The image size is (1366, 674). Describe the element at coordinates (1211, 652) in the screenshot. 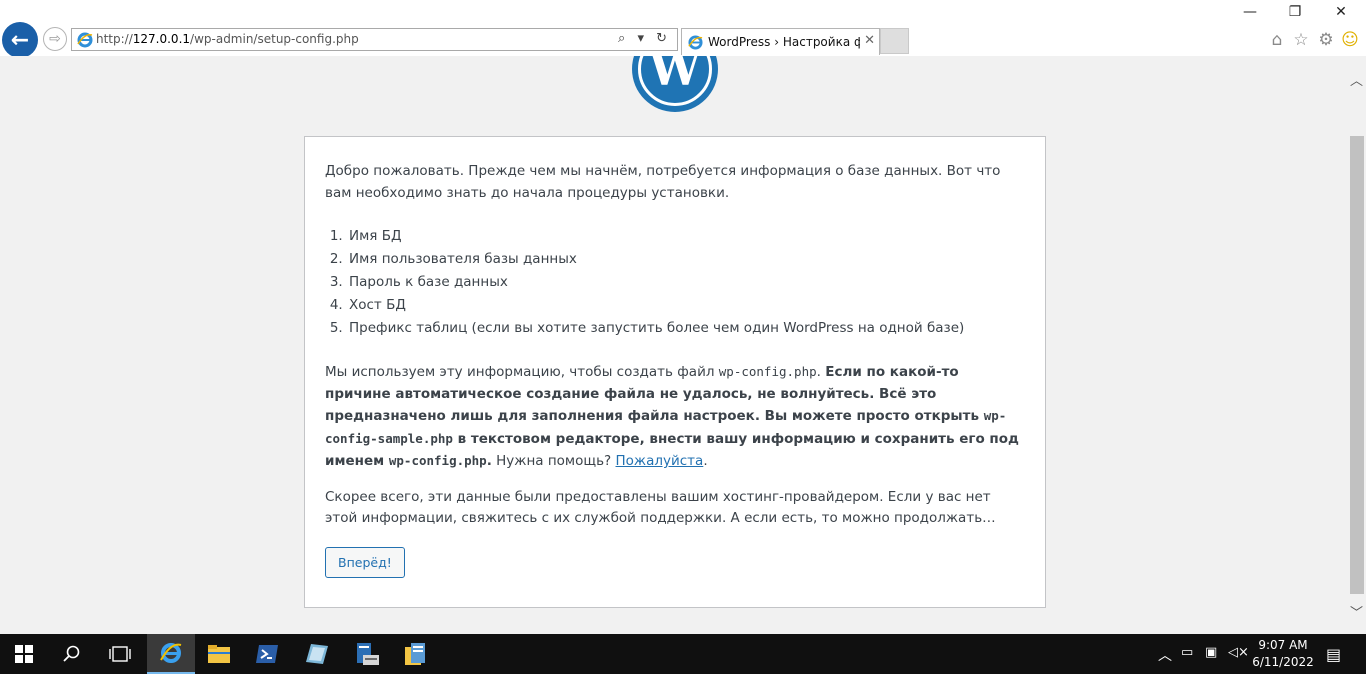

I see `network-icon: ▣` at that location.